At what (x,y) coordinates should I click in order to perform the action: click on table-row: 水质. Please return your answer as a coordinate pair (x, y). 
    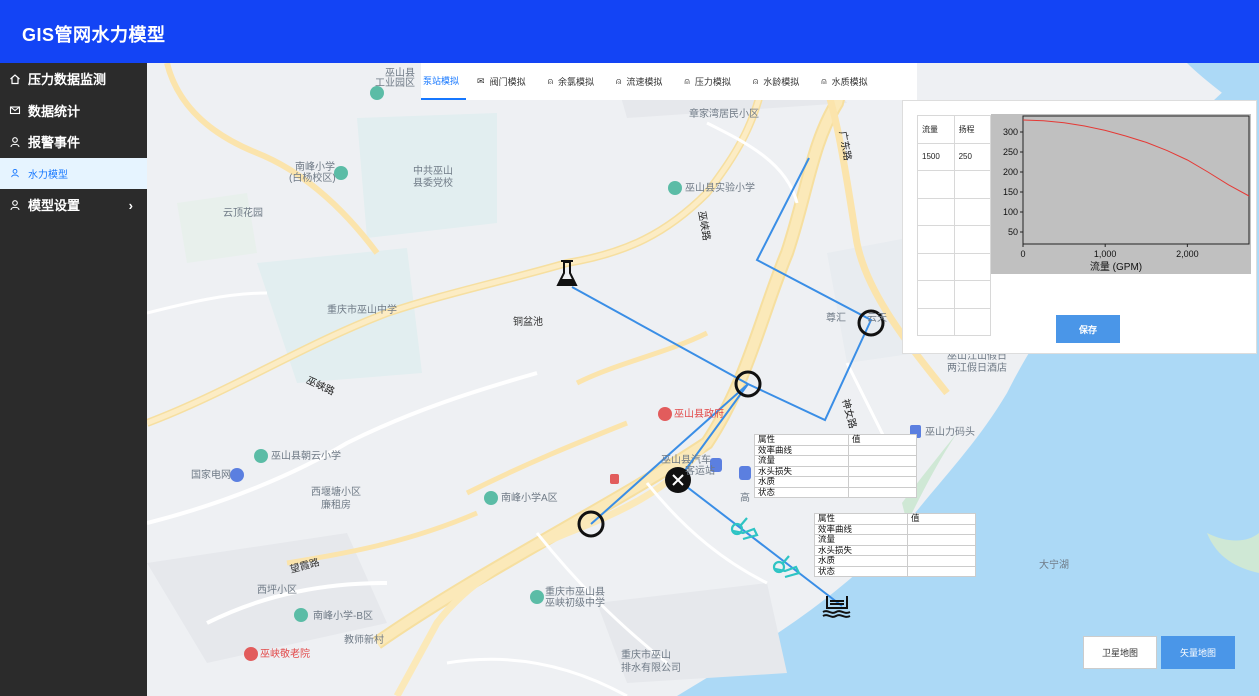
    Looking at the image, I should click on (895, 561).